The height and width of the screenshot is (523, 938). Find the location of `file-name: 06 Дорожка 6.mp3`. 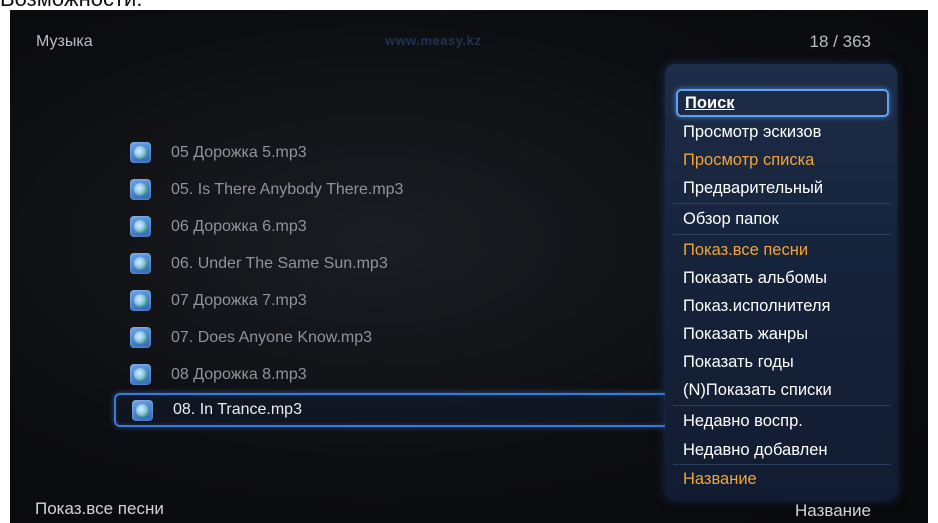

file-name: 06 Дорожка 6.mp3 is located at coordinates (239, 226).